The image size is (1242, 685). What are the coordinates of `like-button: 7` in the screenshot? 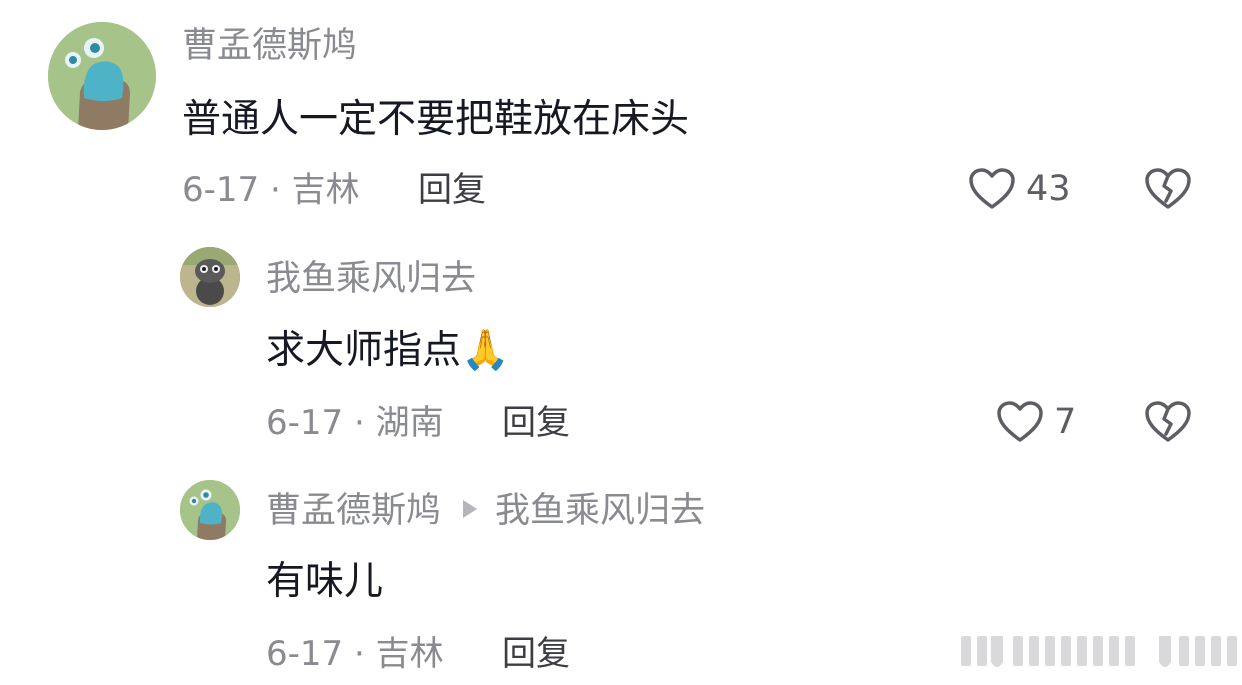 It's located at (1036, 422).